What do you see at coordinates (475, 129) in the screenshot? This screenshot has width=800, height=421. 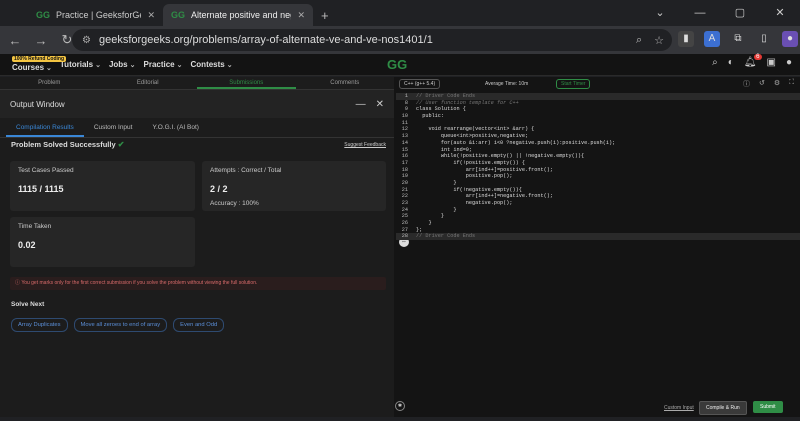 I see `line-code: void rearrange(vector<int> &arr) {` at bounding box center [475, 129].